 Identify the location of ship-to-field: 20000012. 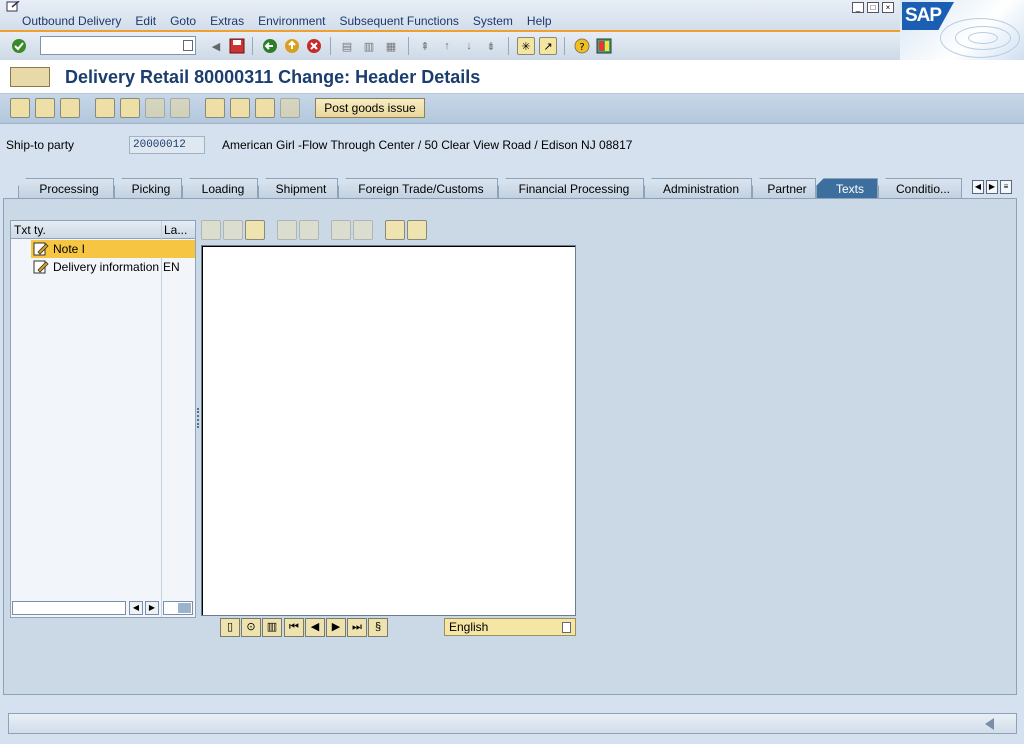
(167, 145).